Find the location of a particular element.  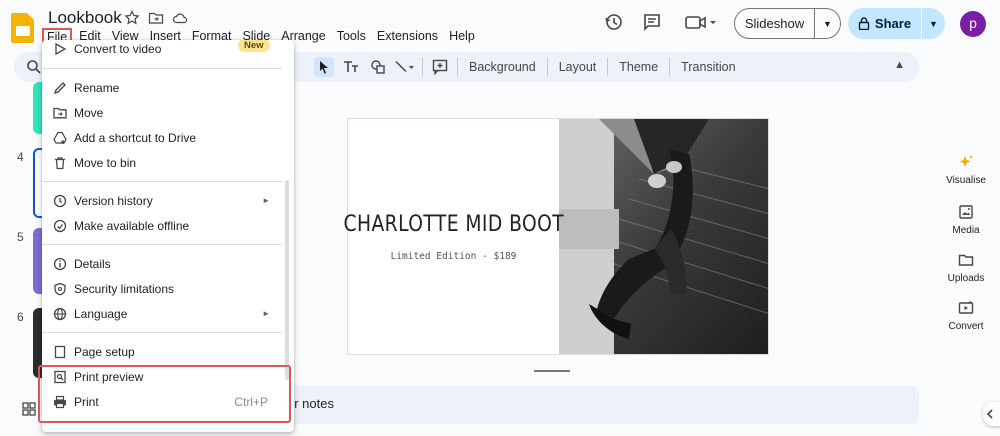

slideshow-label: Slideshow is located at coordinates (775, 23).